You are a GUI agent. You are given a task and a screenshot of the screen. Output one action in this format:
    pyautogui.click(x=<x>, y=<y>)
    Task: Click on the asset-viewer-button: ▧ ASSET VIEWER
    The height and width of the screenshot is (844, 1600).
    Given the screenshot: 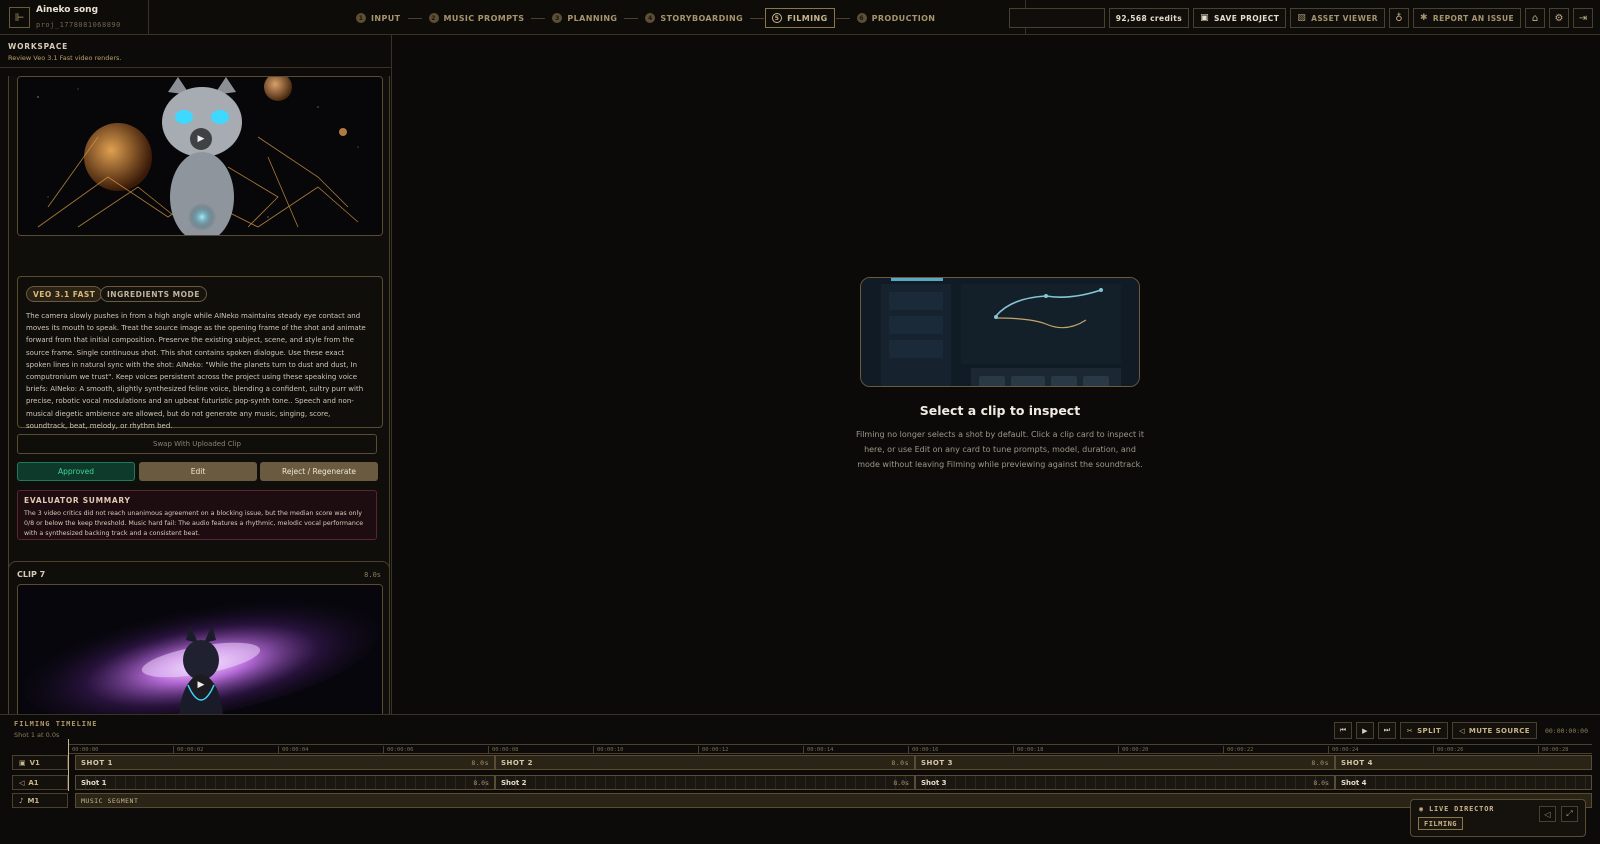 What is the action you would take?
    pyautogui.click(x=1337, y=18)
    